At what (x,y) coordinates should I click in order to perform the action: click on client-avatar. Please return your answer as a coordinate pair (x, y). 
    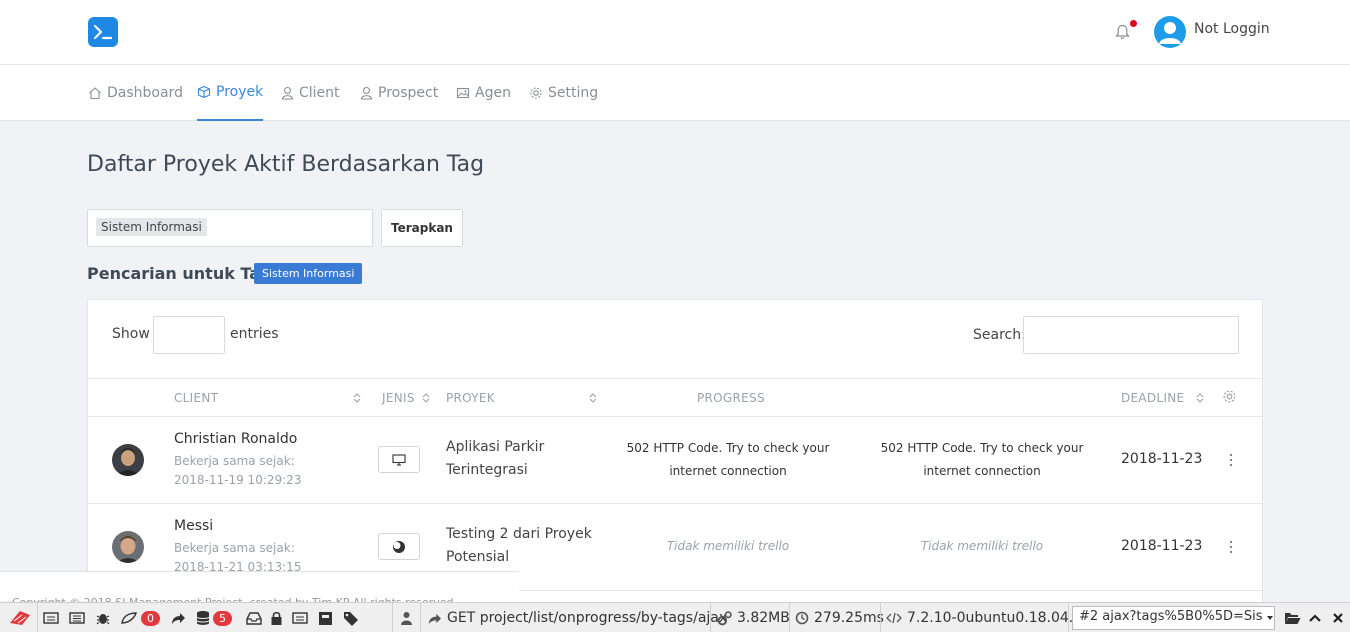
    Looking at the image, I should click on (128, 547).